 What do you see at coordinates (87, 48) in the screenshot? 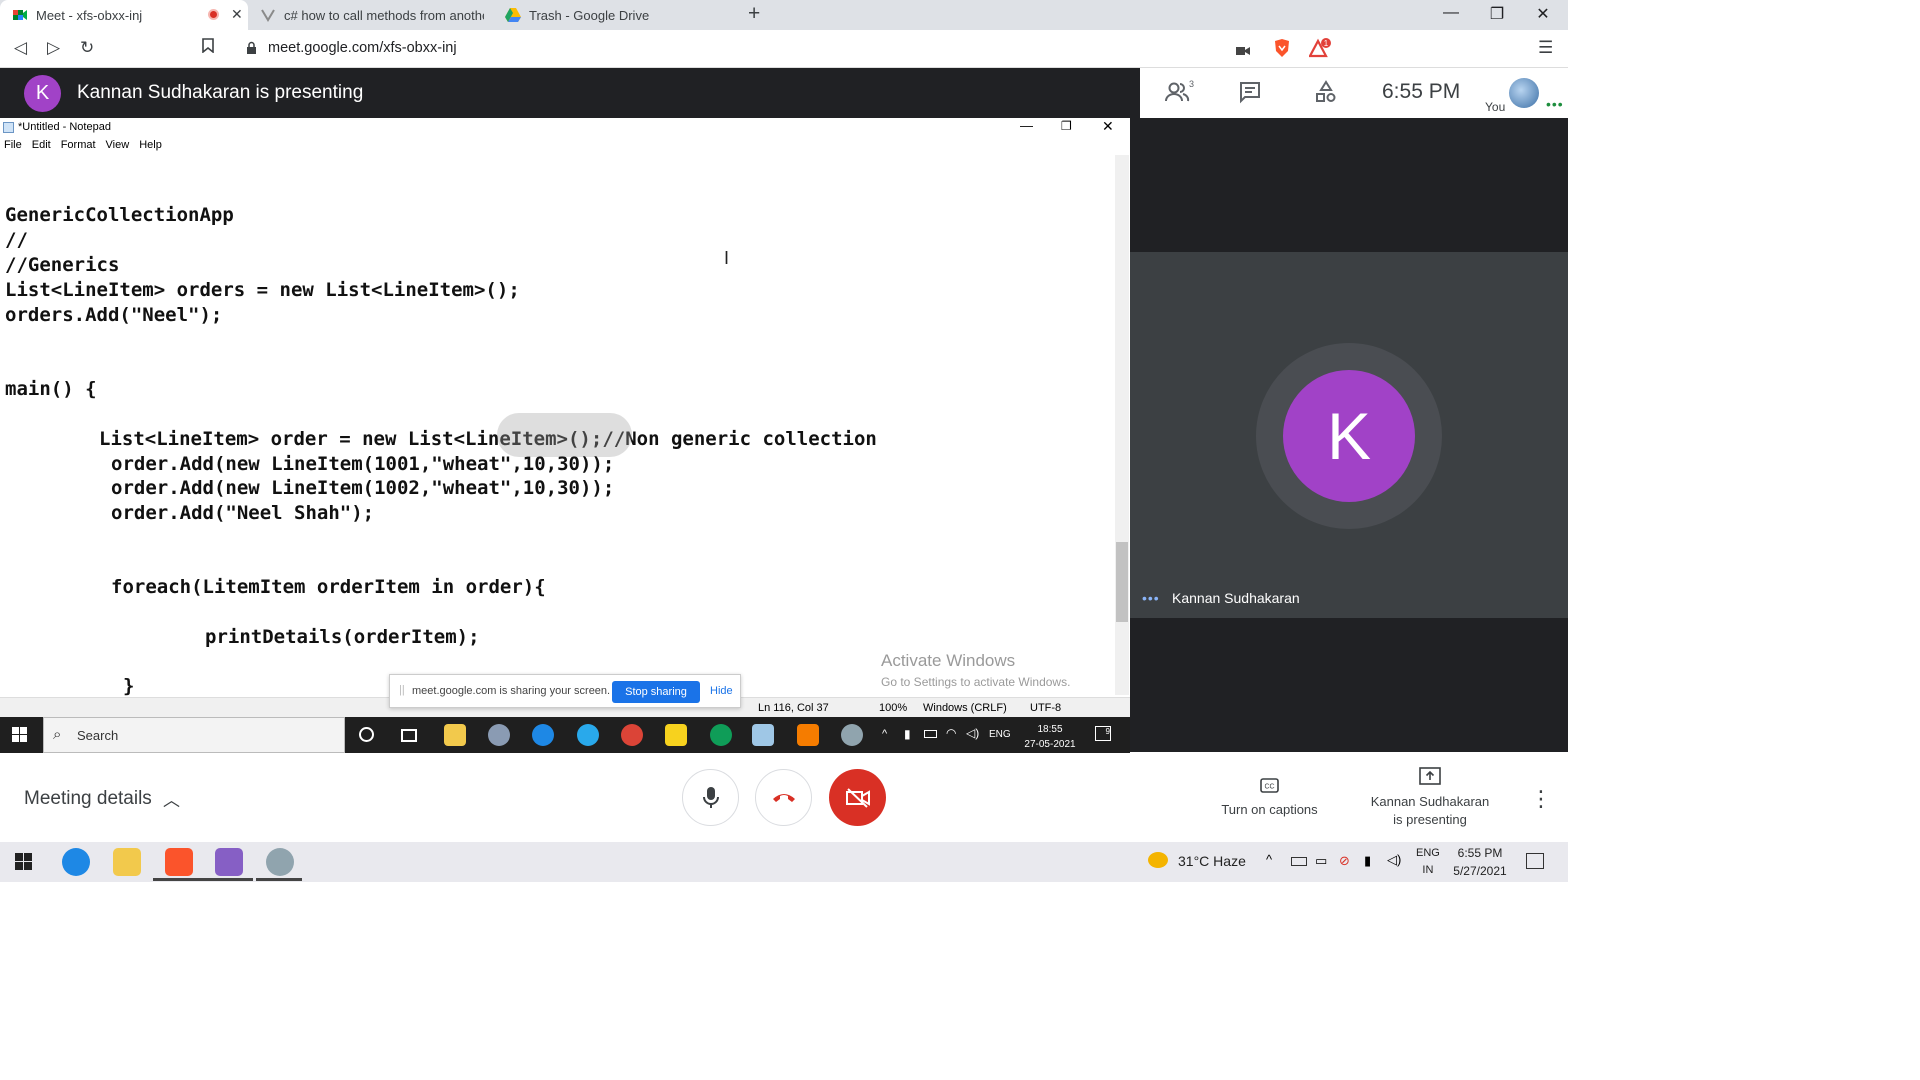
I see `reload-icon: ↻` at bounding box center [87, 48].